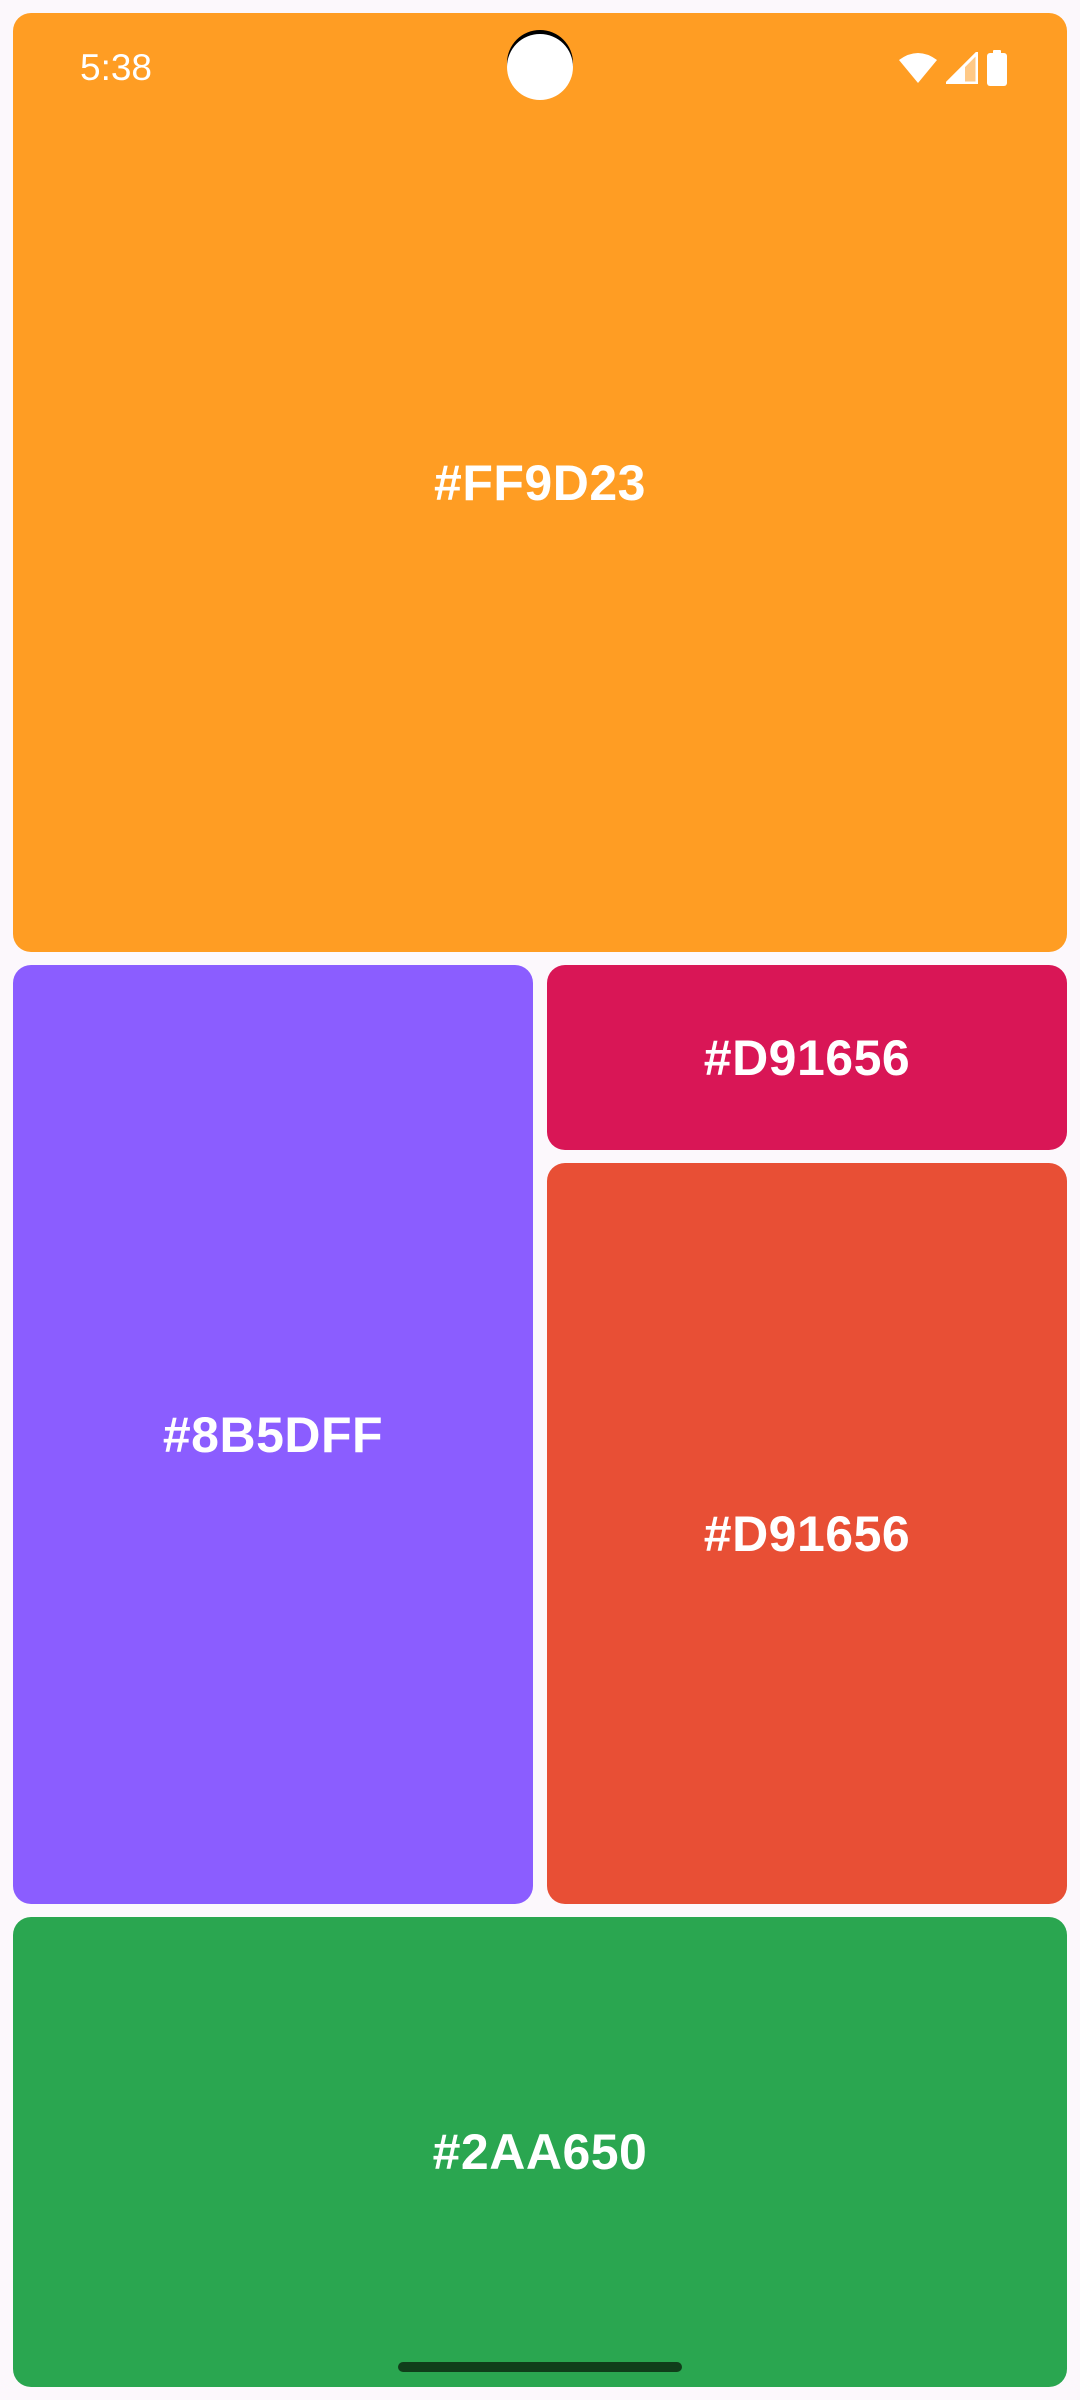  I want to click on color-tile-label: #8B5DFF, so click(273, 1434).